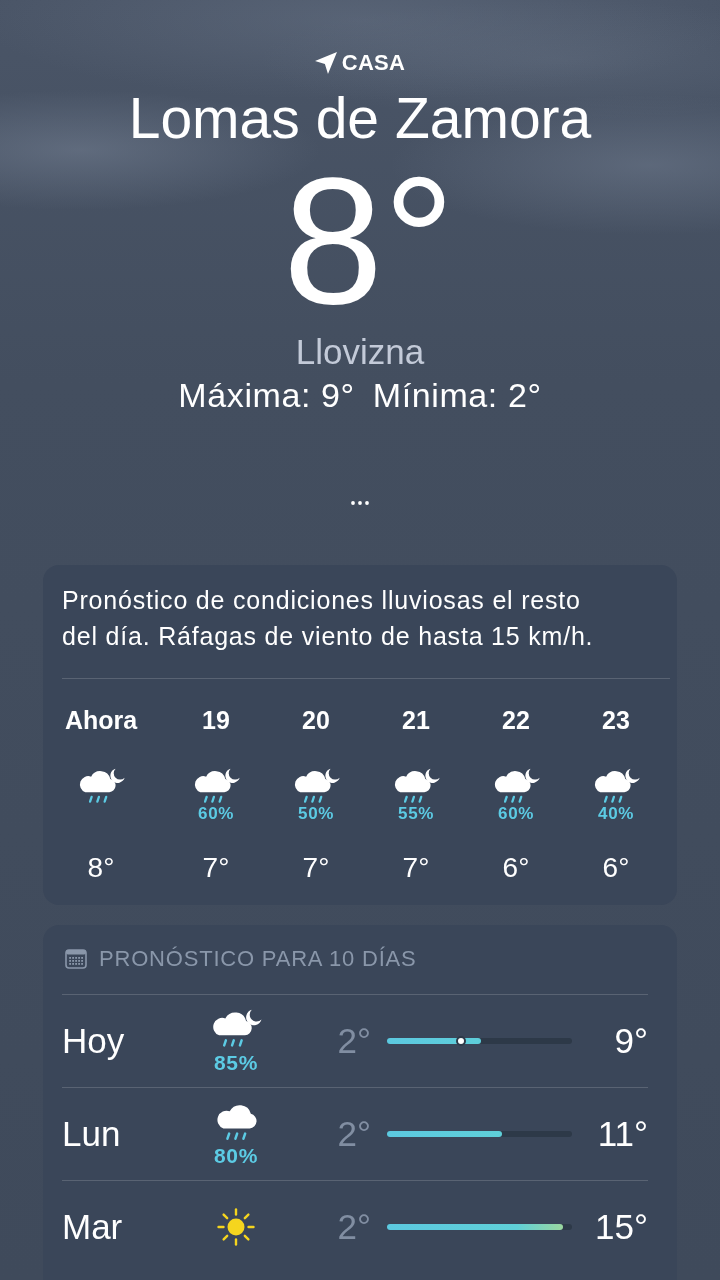  Describe the element at coordinates (325, 63) in the screenshot. I see `location-arrow-icon` at that location.